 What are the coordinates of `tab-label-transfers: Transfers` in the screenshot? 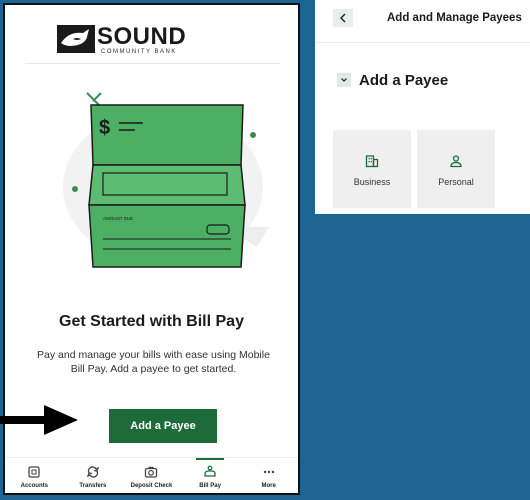 It's located at (93, 486).